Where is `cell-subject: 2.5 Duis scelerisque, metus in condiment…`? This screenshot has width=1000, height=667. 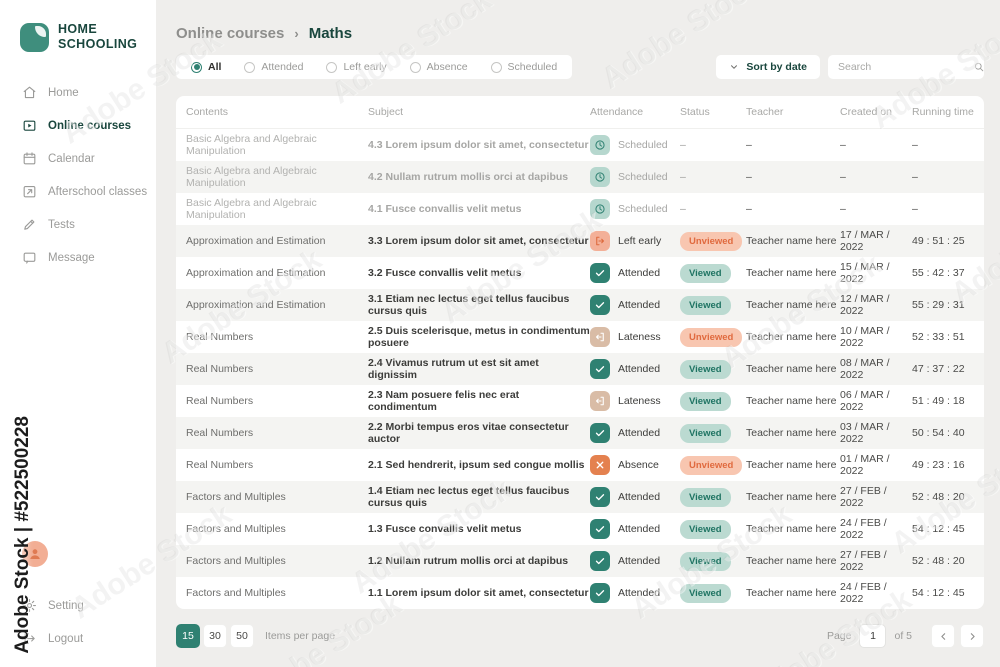
cell-subject: 2.5 Duis scelerisque, metus in condiment… is located at coordinates (479, 337).